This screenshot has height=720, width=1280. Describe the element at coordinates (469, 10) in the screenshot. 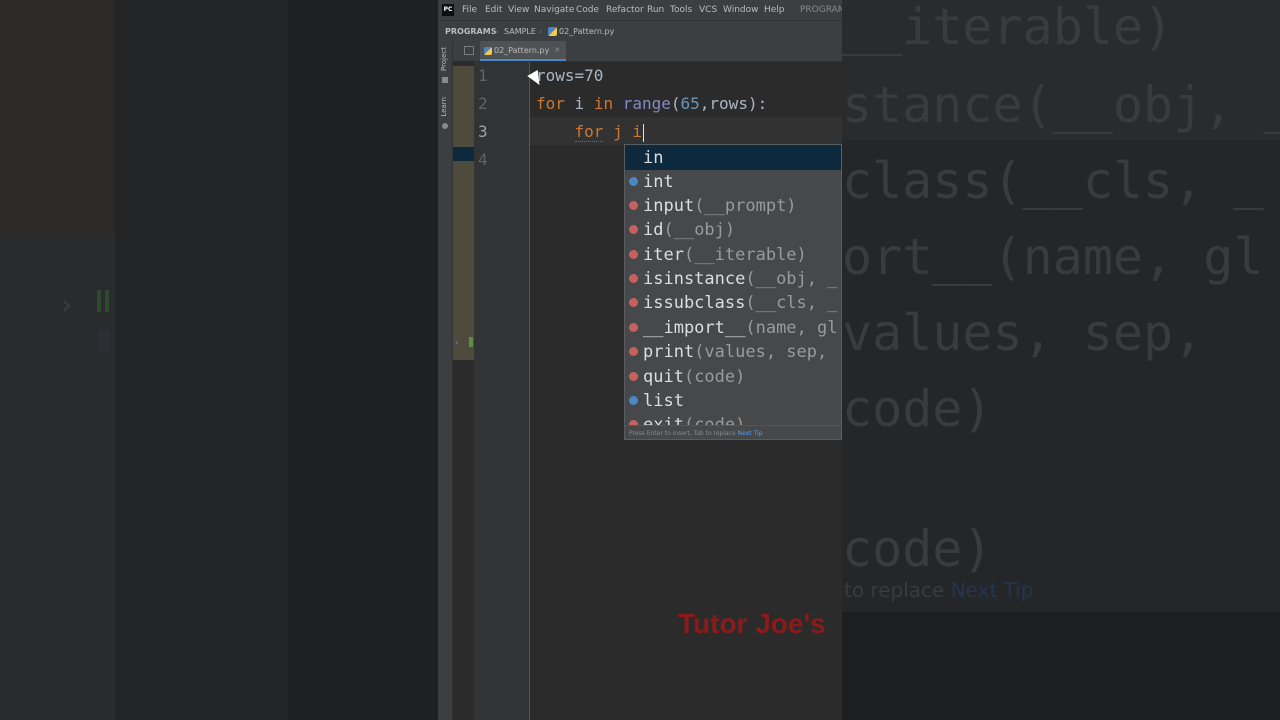

I see `menu-file: File` at that location.